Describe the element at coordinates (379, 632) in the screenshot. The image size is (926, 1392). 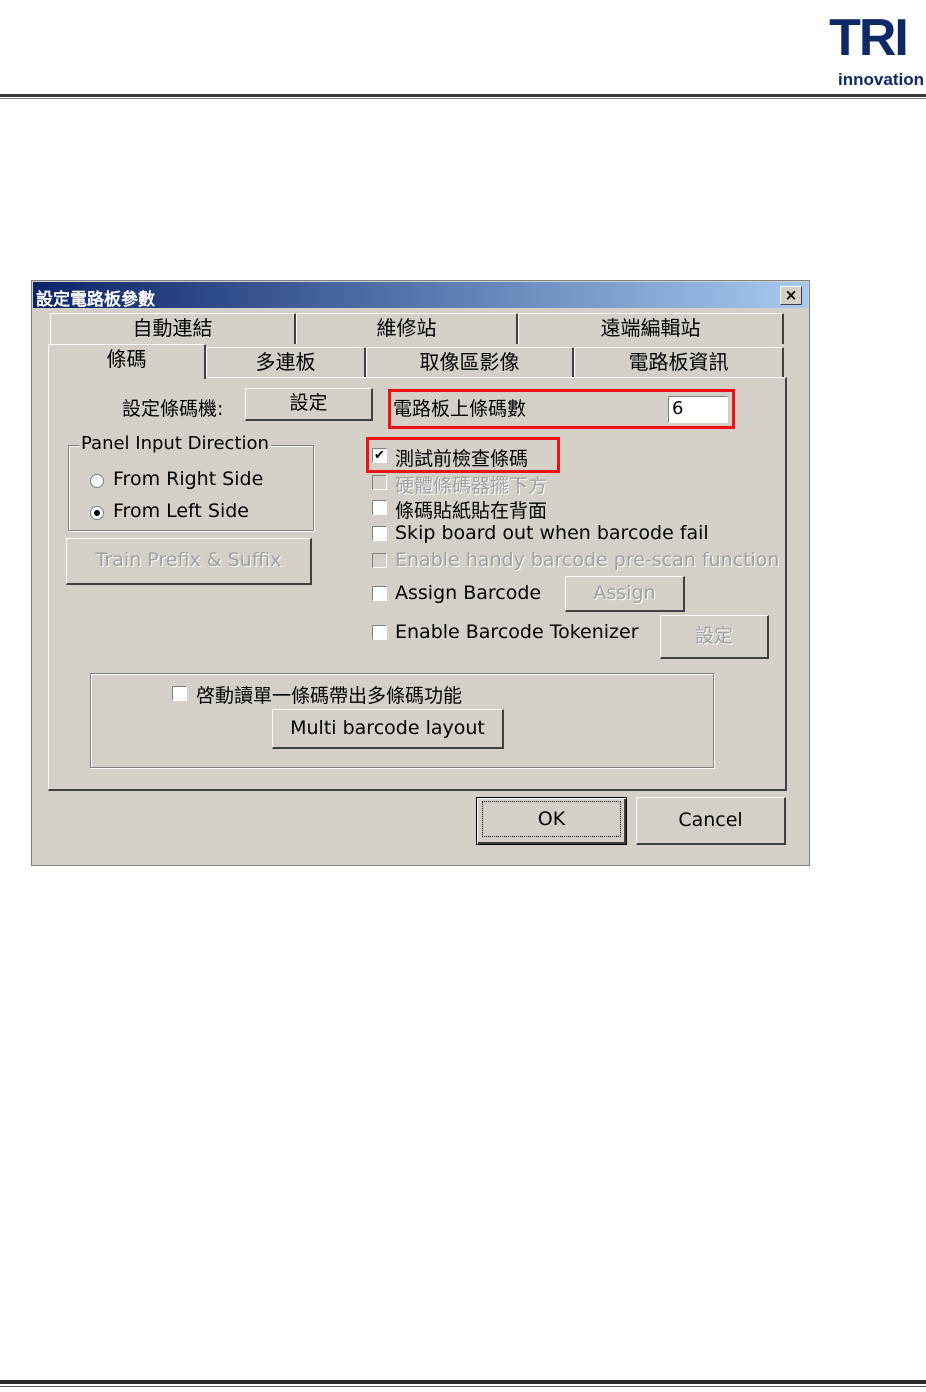
I see `checkbox-barcode-tokenizer` at that location.